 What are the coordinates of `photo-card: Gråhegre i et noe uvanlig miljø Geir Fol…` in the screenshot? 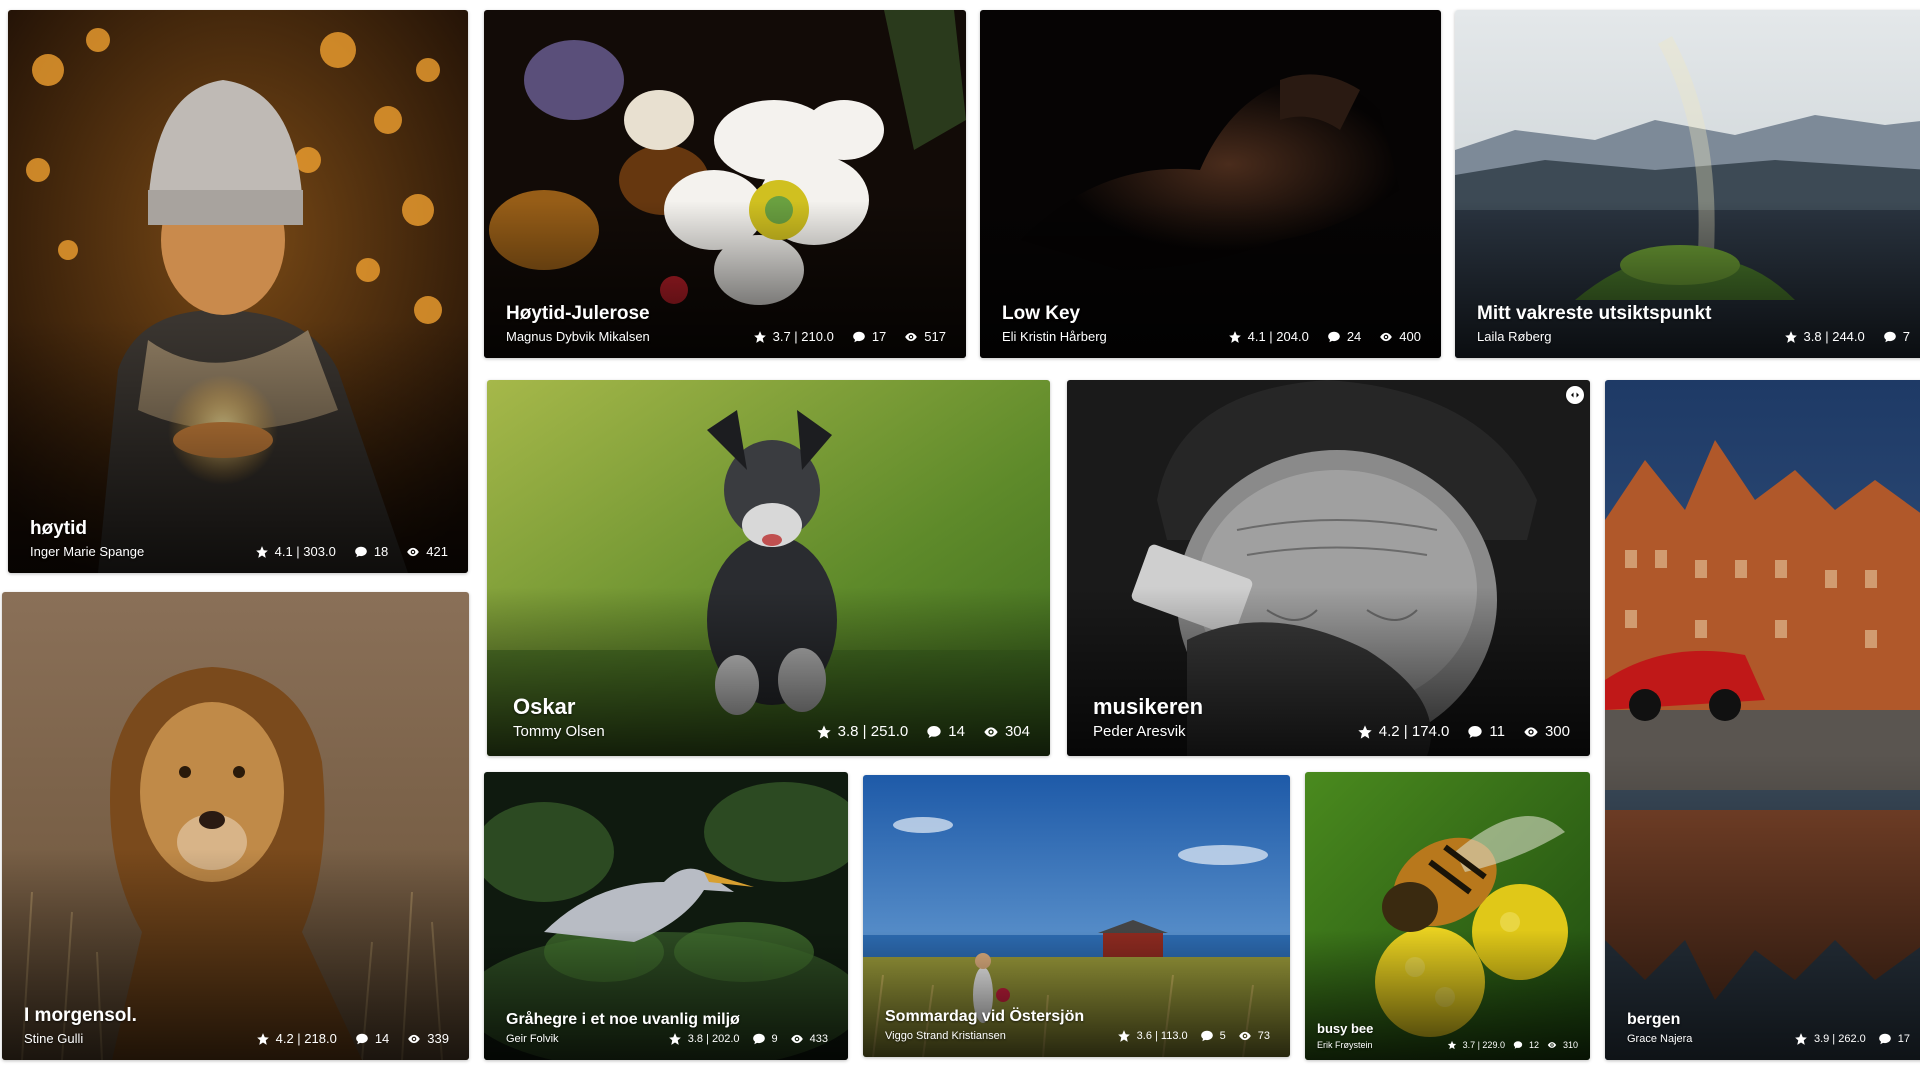 It's located at (666, 916).